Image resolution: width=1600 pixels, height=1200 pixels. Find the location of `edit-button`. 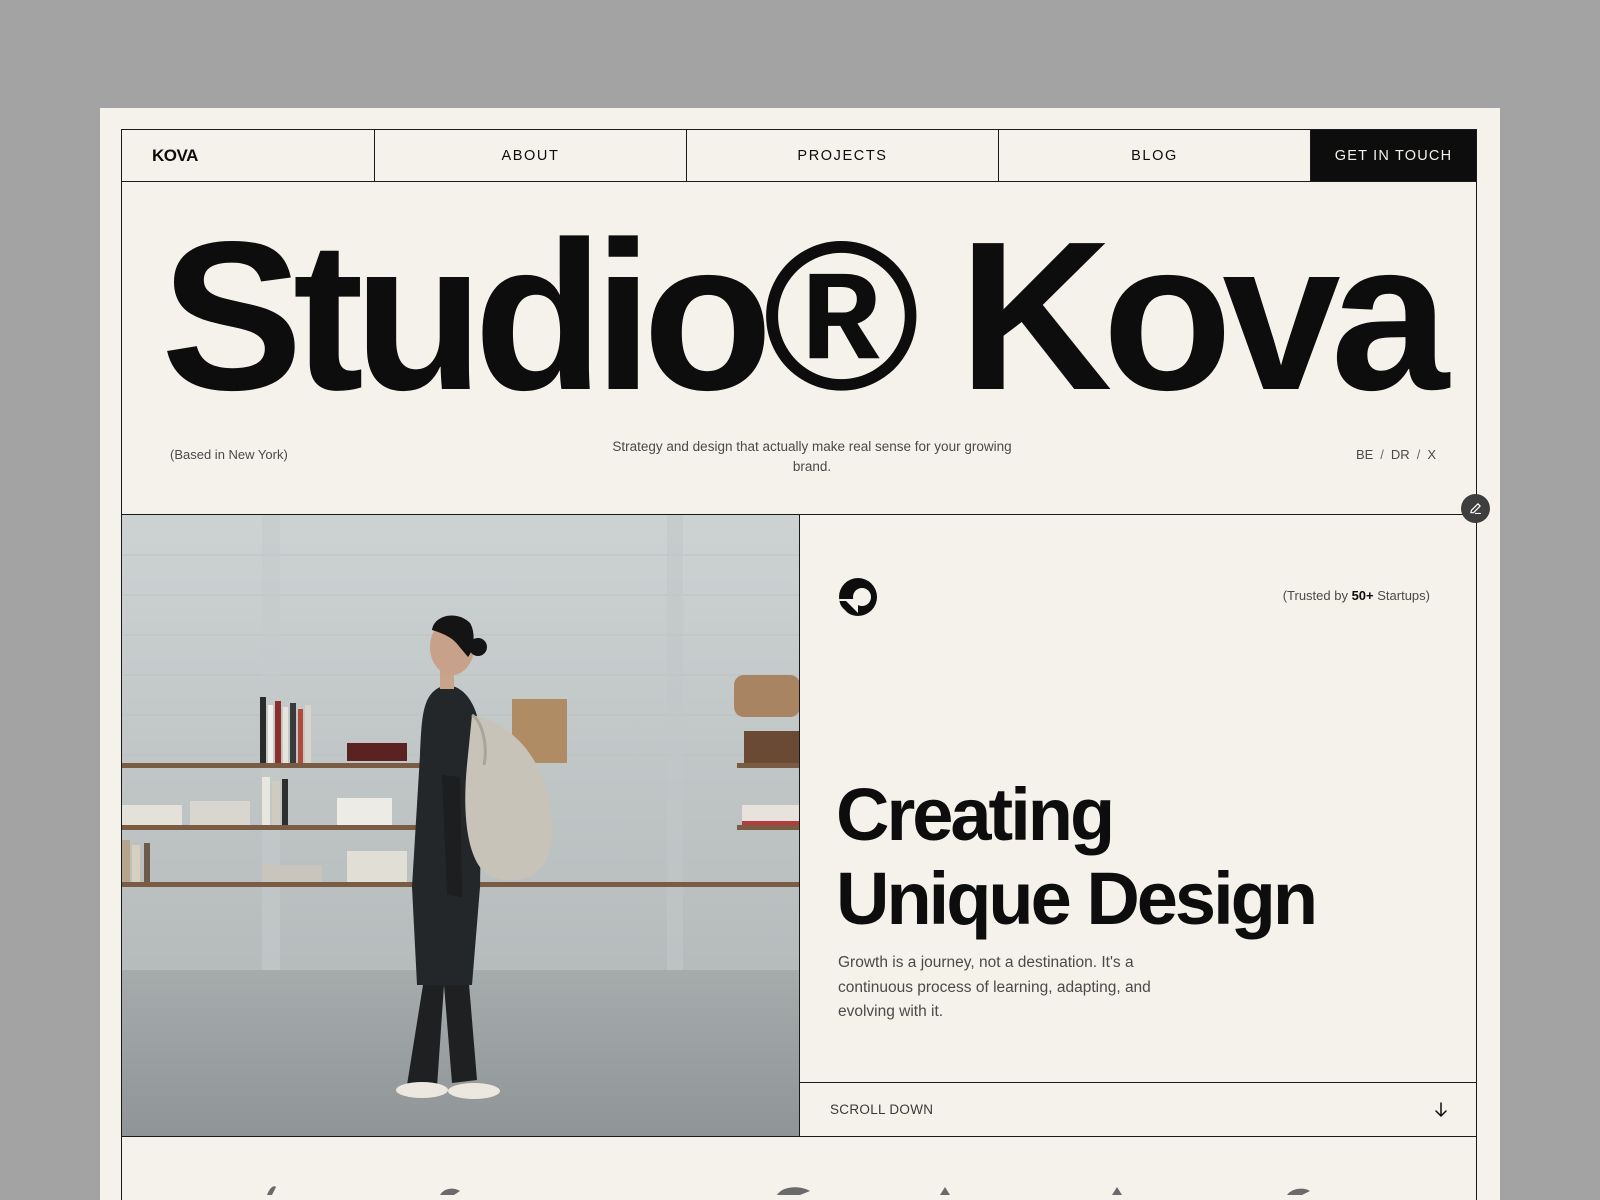

edit-button is located at coordinates (1475, 508).